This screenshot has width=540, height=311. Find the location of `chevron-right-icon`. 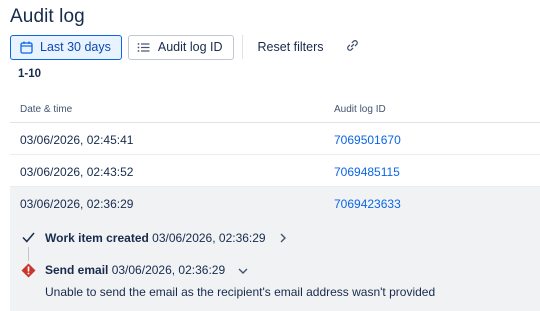

chevron-right-icon is located at coordinates (283, 239).